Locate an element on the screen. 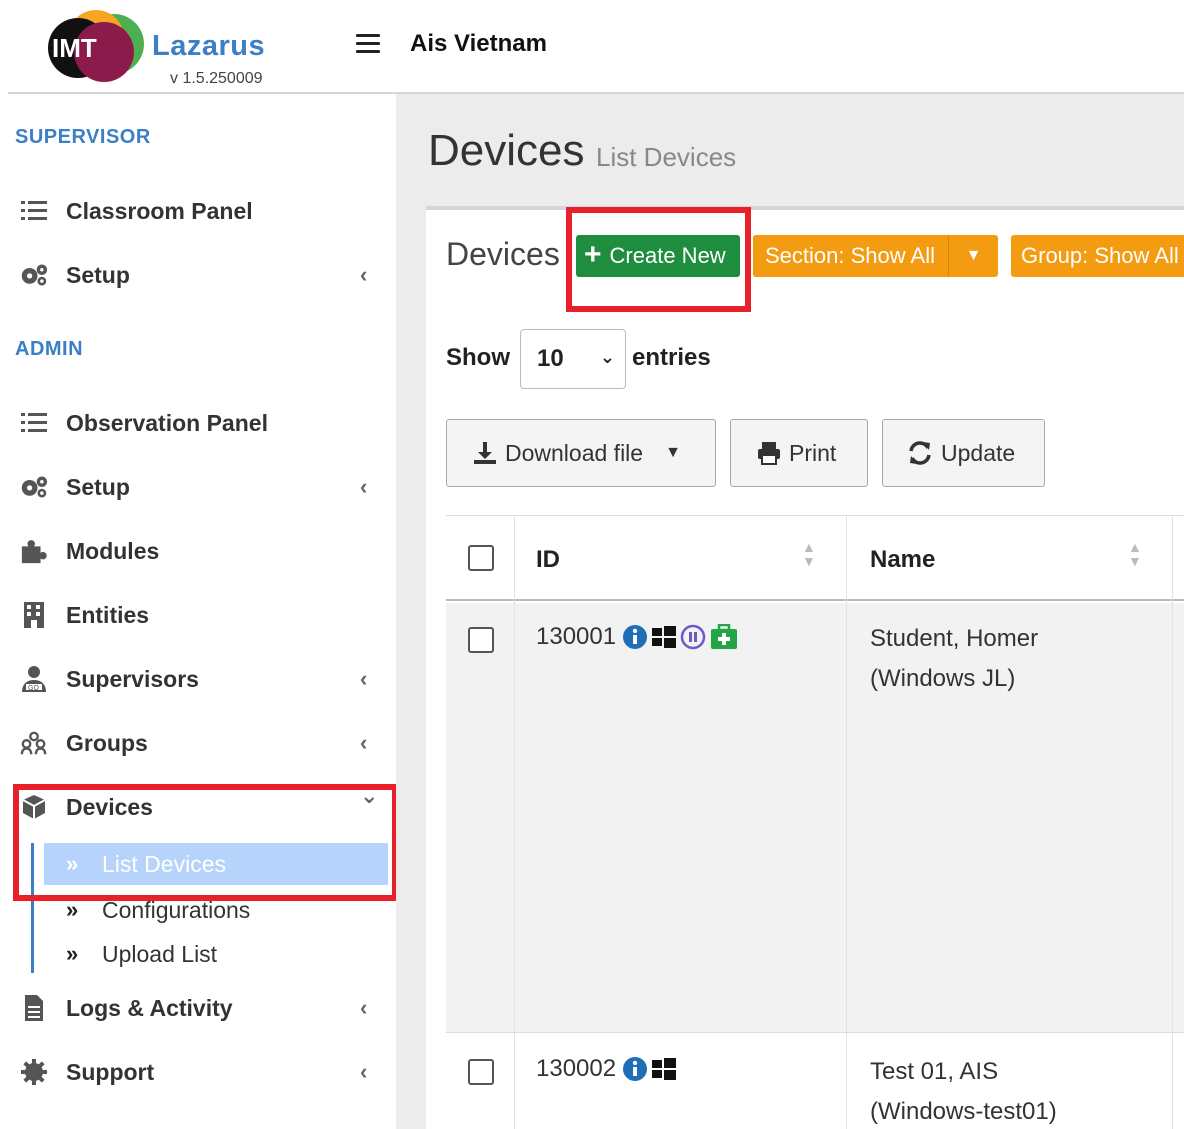 The width and height of the screenshot is (1184, 1129). sidebar-item-label: Logs & Activity is located at coordinates (149, 1007).